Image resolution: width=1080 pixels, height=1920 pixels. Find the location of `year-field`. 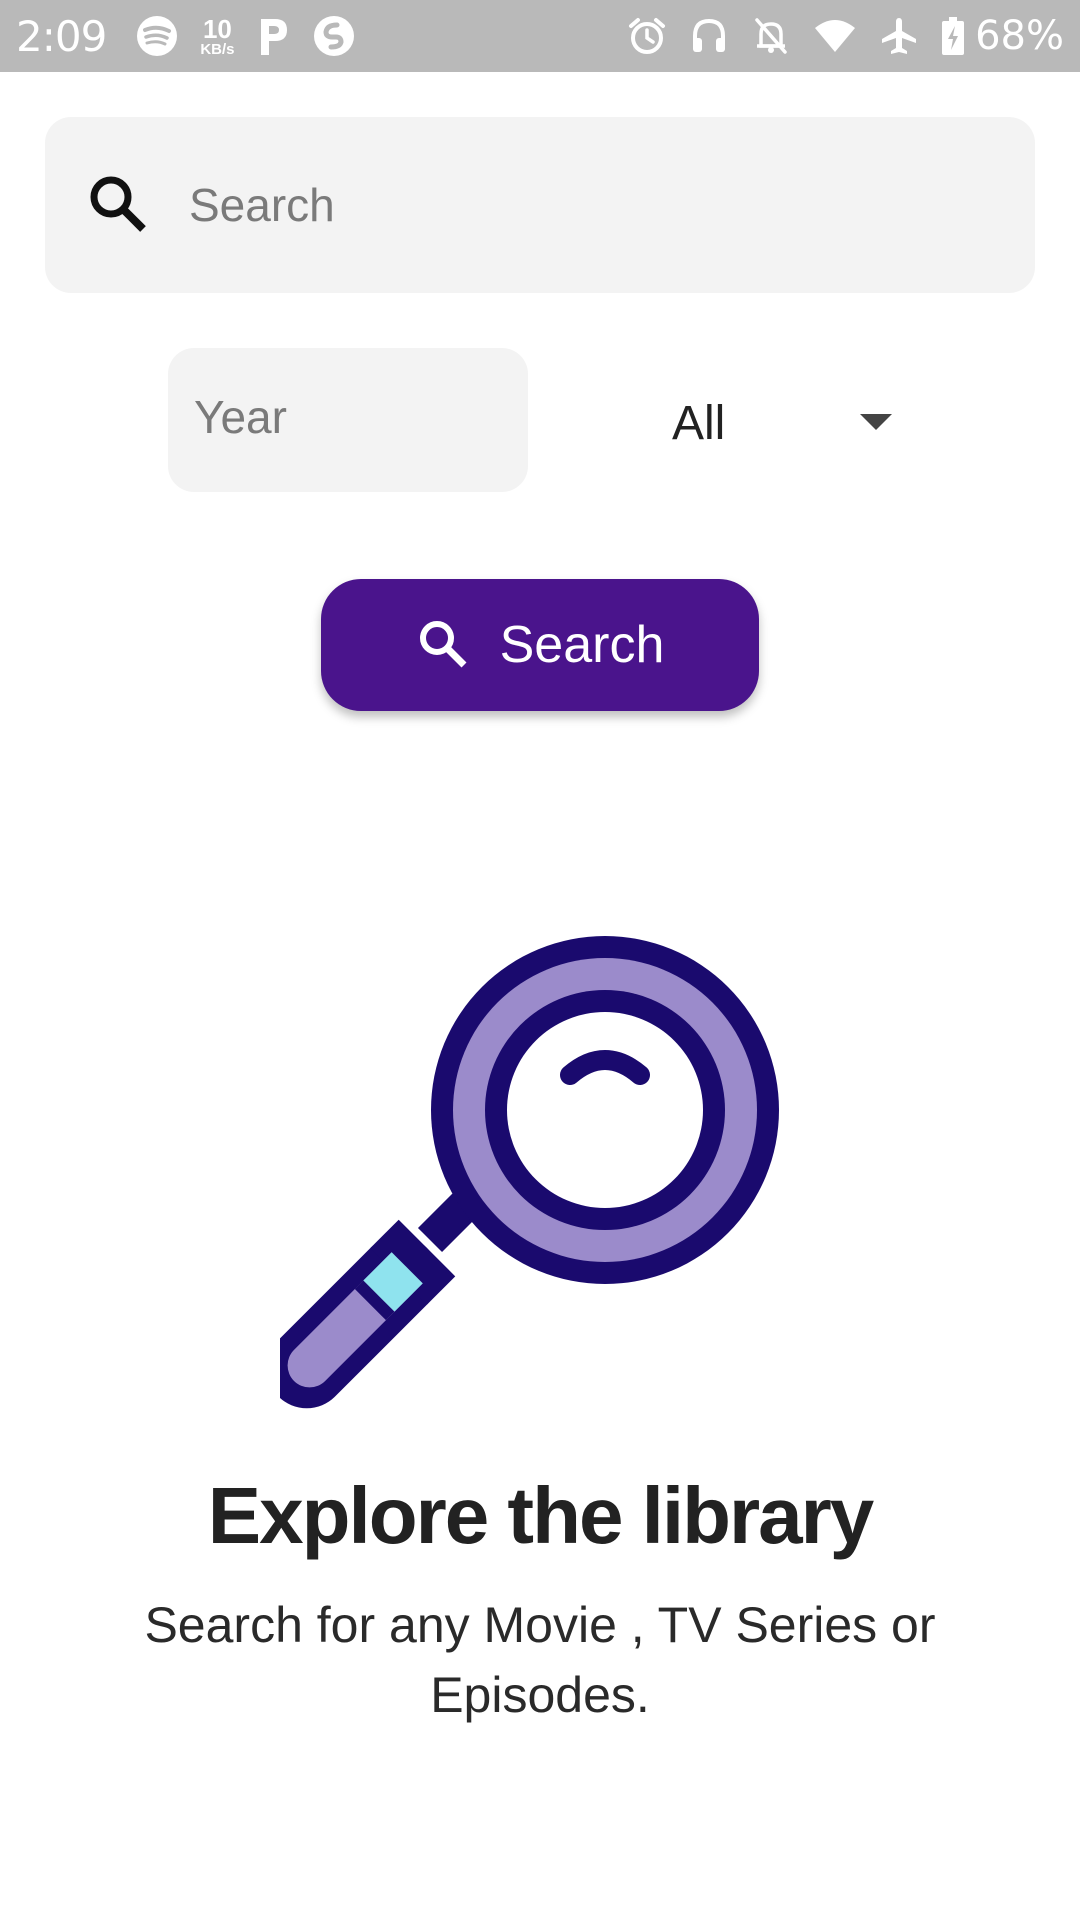

year-field is located at coordinates (348, 420).